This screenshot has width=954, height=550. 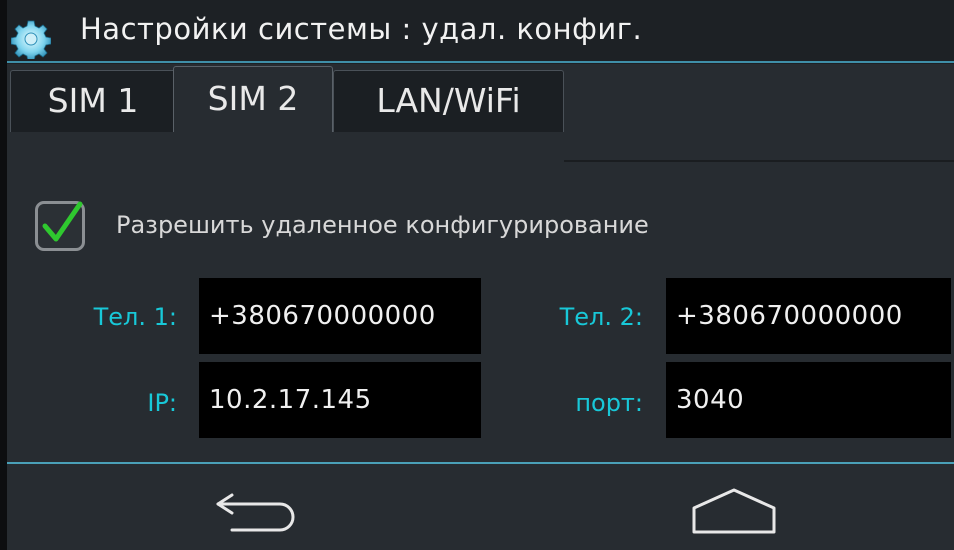 What do you see at coordinates (382, 225) in the screenshot?
I see `remote-config-label: Разрешить удаленное конфигурирование` at bounding box center [382, 225].